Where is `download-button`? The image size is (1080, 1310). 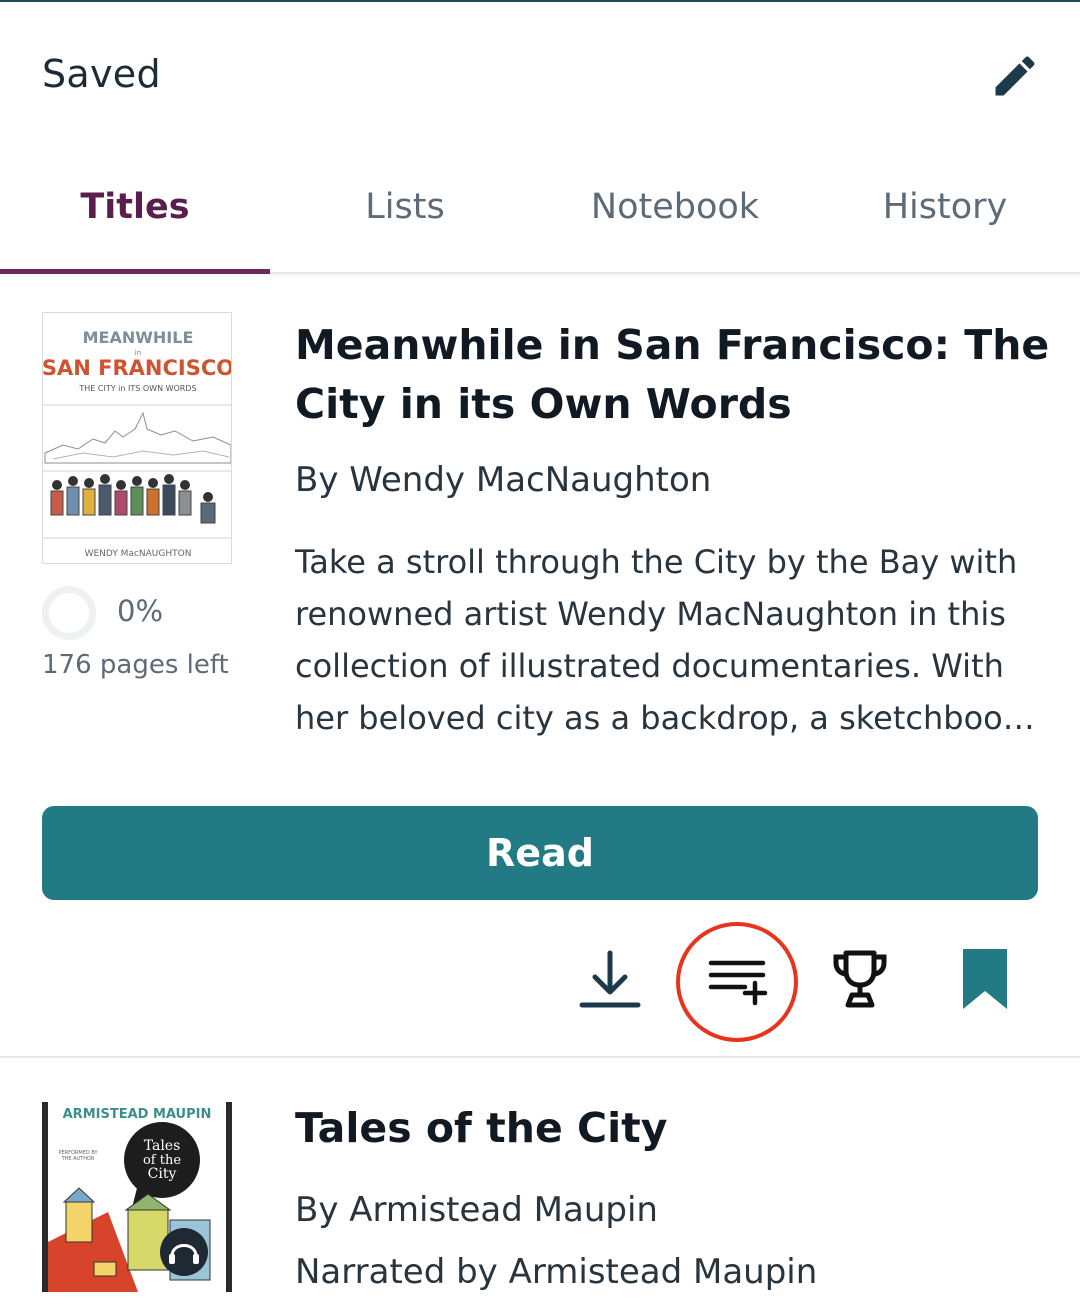 download-button is located at coordinates (610, 979).